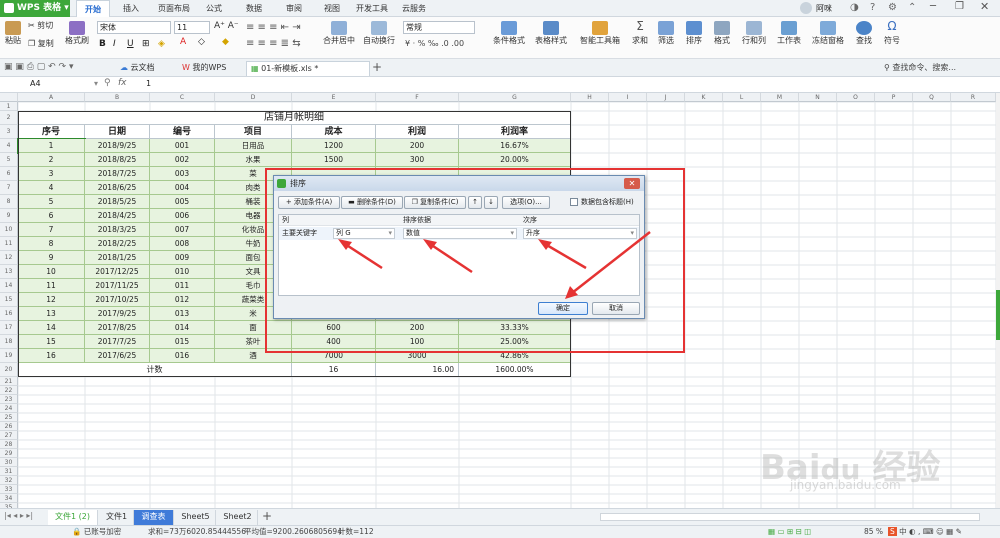  What do you see at coordinates (571, 292) in the screenshot?
I see `arrow-head-ok` at bounding box center [571, 292].